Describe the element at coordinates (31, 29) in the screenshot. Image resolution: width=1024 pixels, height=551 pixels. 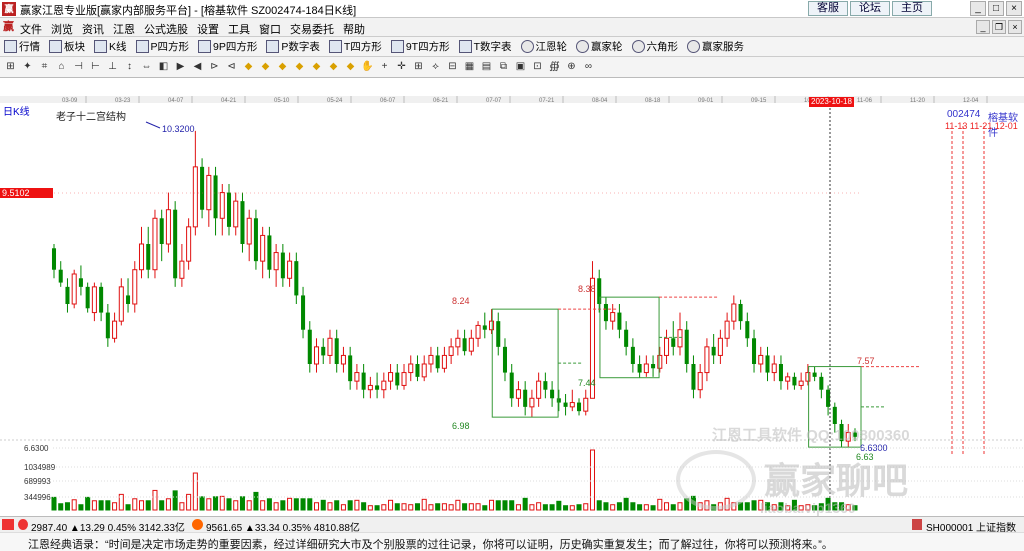
I see `menu-file: 文件` at that location.